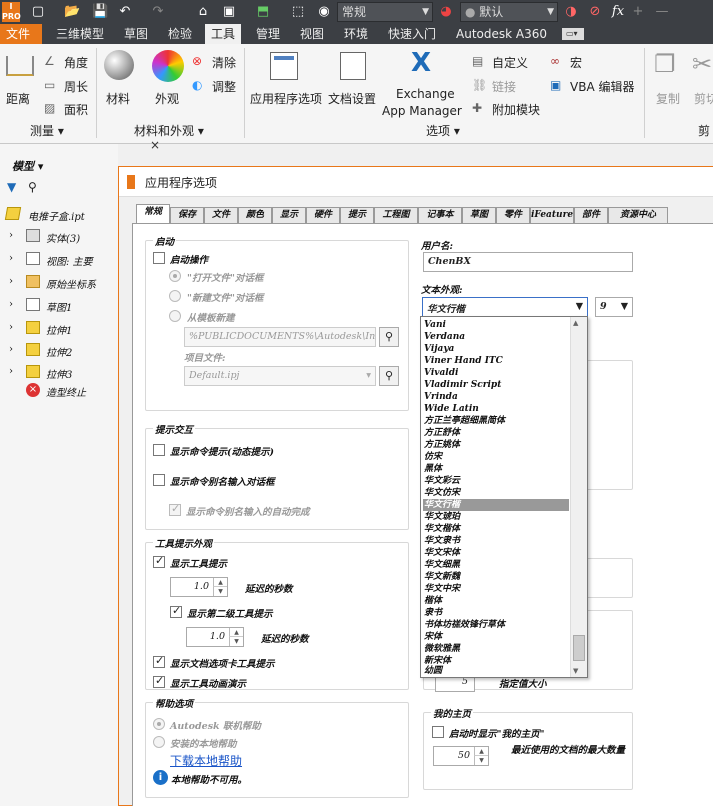 The height and width of the screenshot is (806, 713). Describe the element at coordinates (175, 296) in the screenshot. I see `new-file-radio` at that location.